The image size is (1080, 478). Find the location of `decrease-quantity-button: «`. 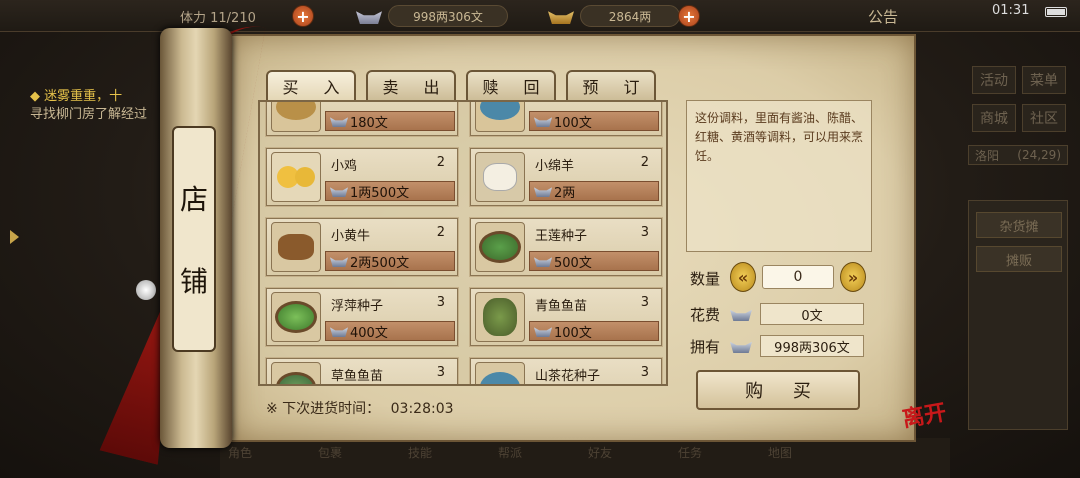

decrease-quantity-button: « is located at coordinates (743, 277).